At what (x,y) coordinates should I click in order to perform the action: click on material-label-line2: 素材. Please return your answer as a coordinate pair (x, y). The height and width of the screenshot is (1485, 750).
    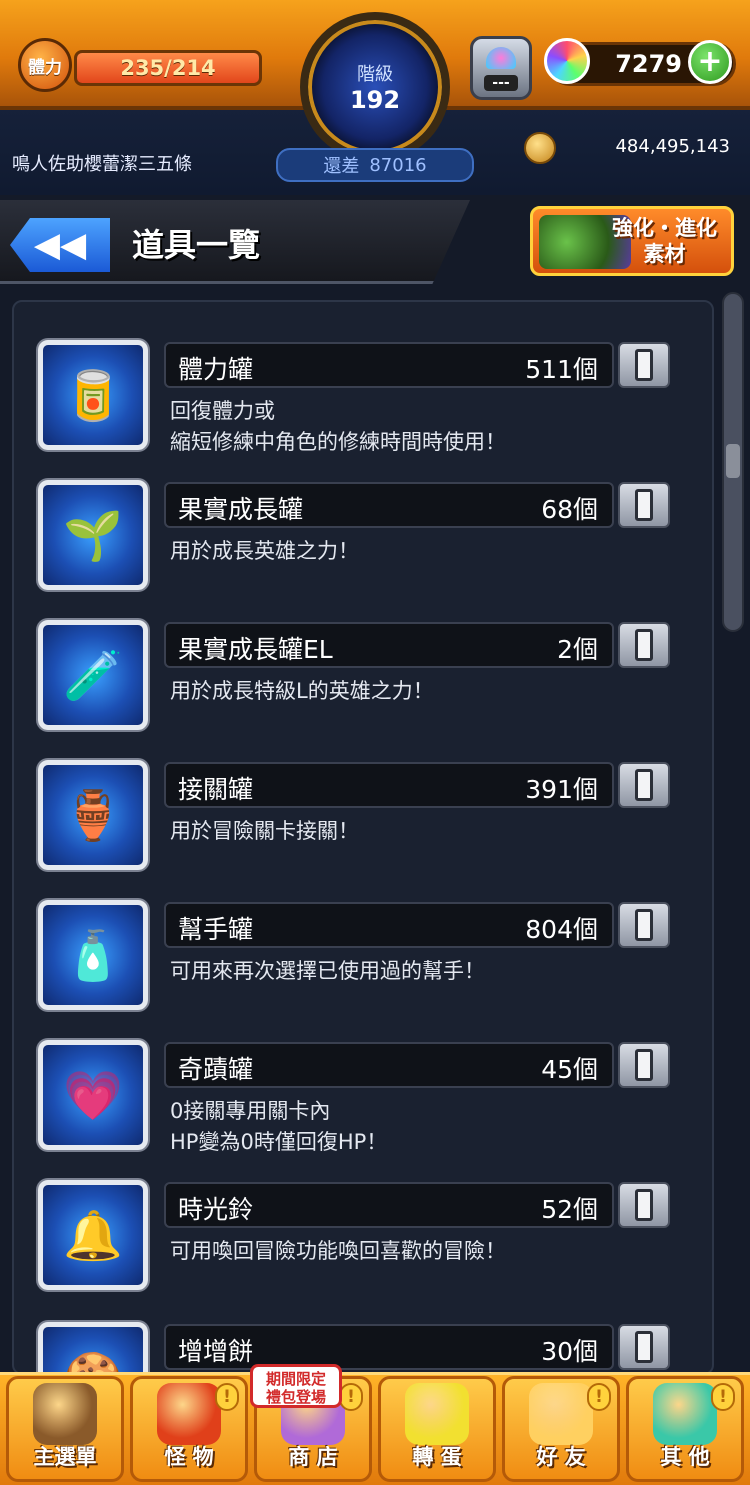
    Looking at the image, I should click on (664, 254).